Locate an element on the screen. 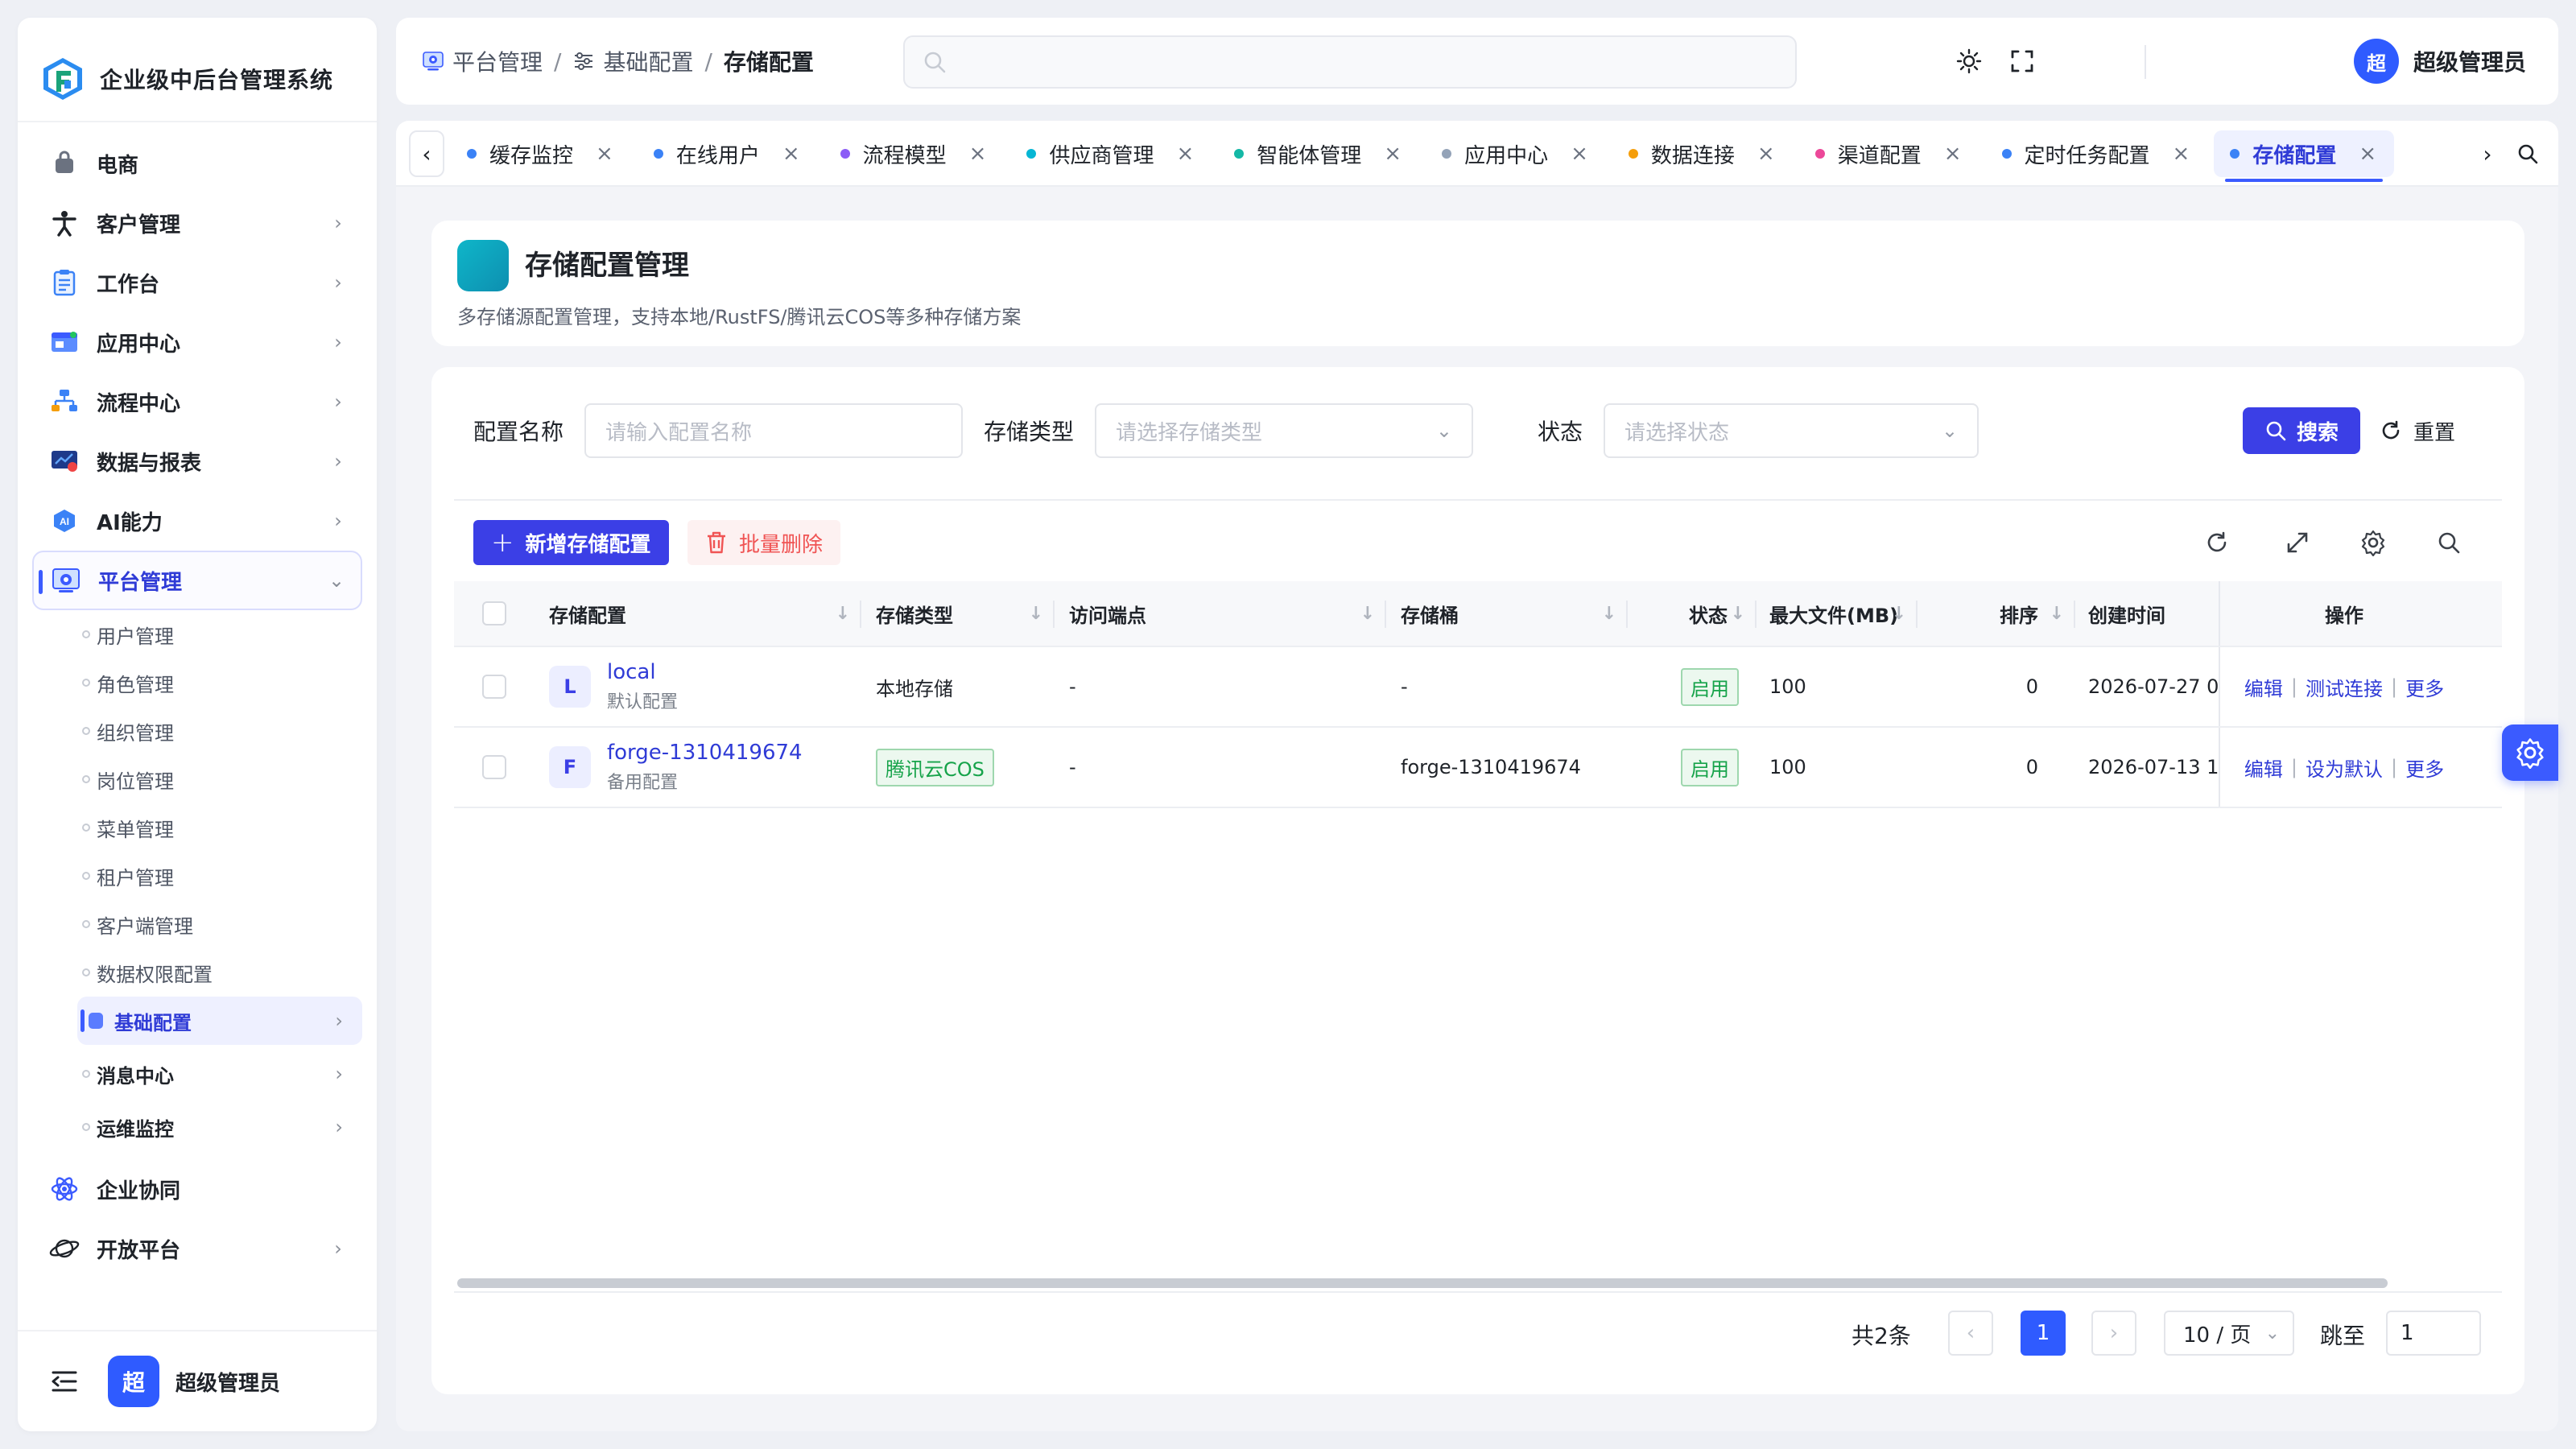 The image size is (2576, 1449). tab-channel-config: 渠道配置 × is located at coordinates (1889, 153).